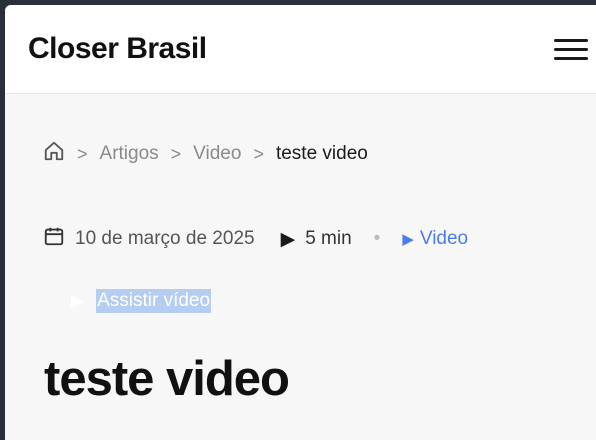  I want to click on read-time: 5 min, so click(328, 238).